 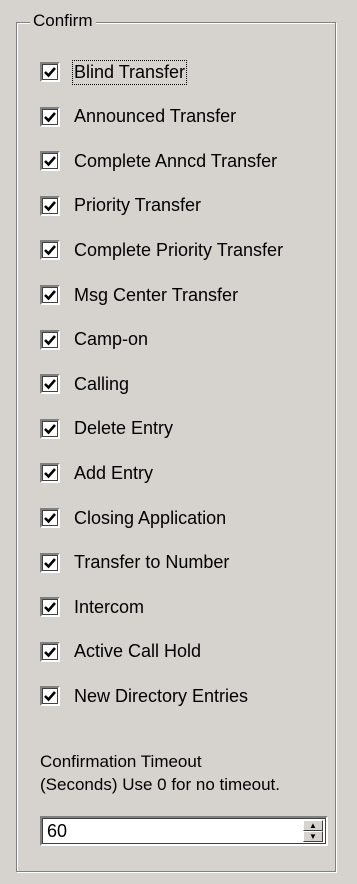 I want to click on group-title: Confirm, so click(x=63, y=21).